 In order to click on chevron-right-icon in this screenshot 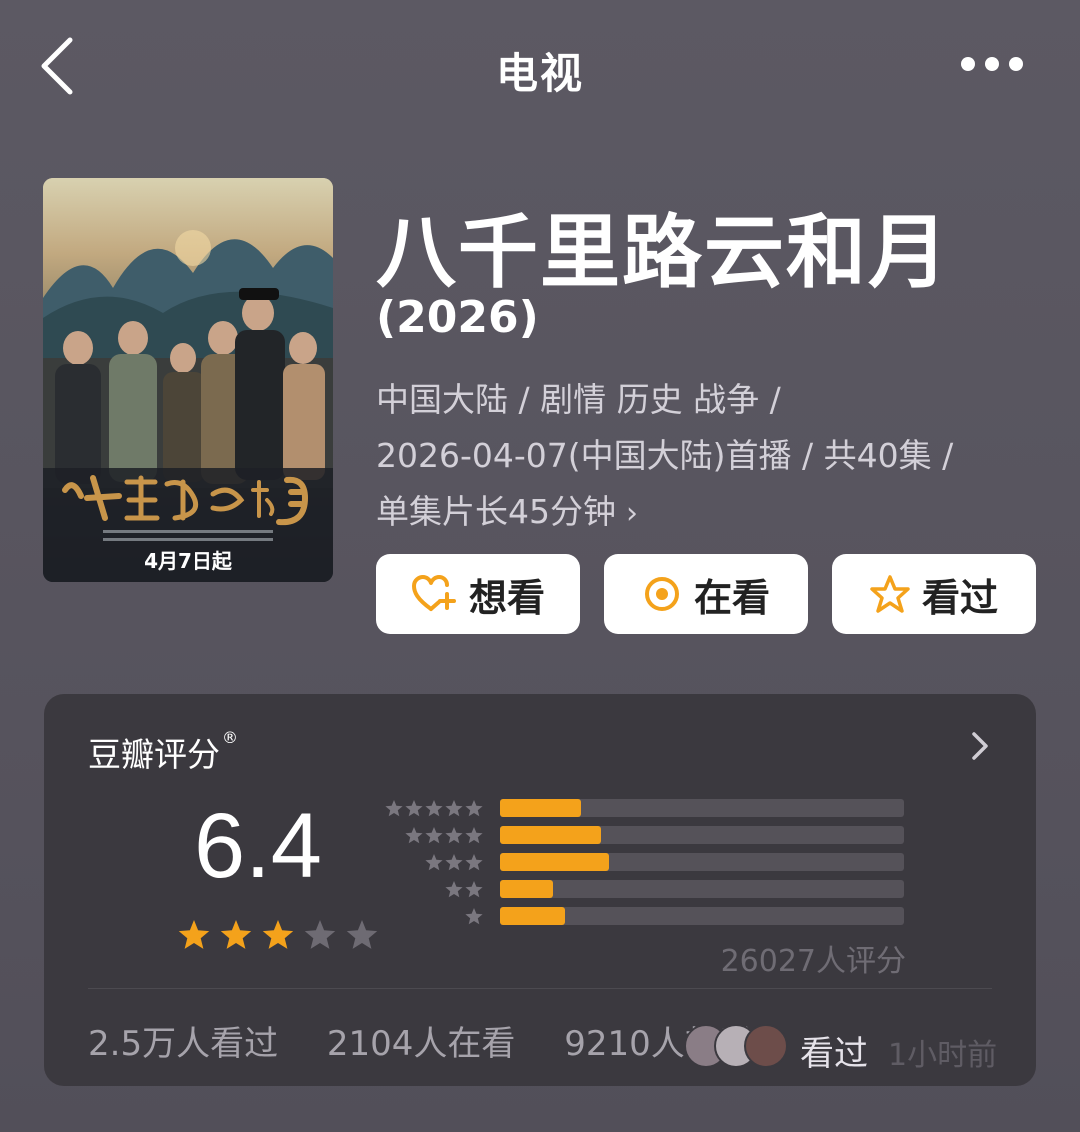, I will do `click(980, 746)`.